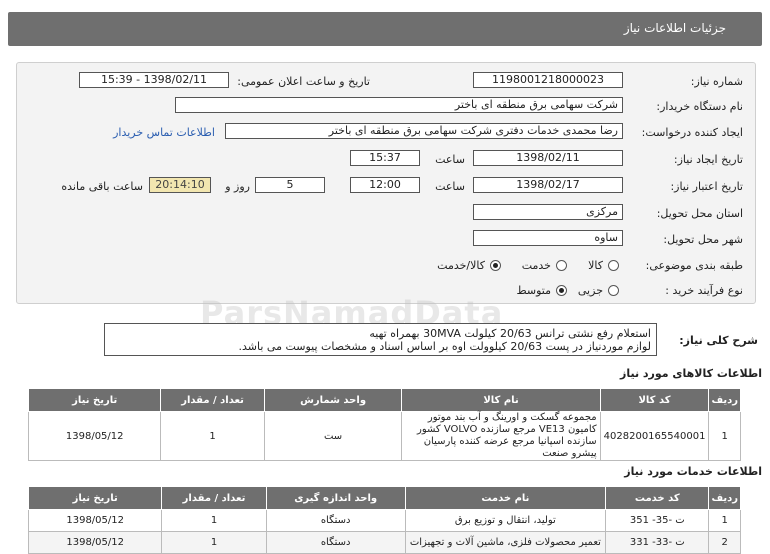 The height and width of the screenshot is (554, 770). I want to click on goods-section-title: اطلاعات کالاهای مورد نیاز, so click(691, 373).